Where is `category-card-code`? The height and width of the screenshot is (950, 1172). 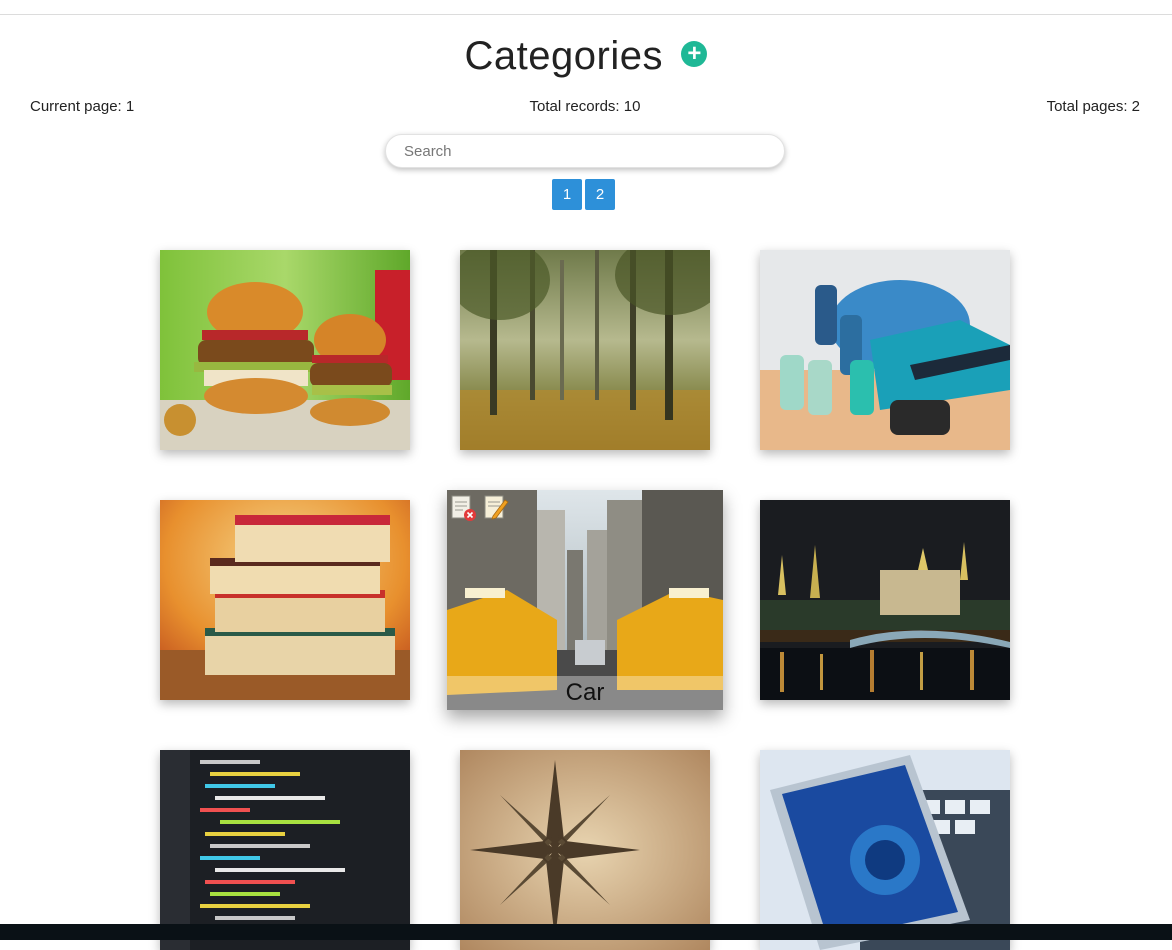 category-card-code is located at coordinates (285, 850).